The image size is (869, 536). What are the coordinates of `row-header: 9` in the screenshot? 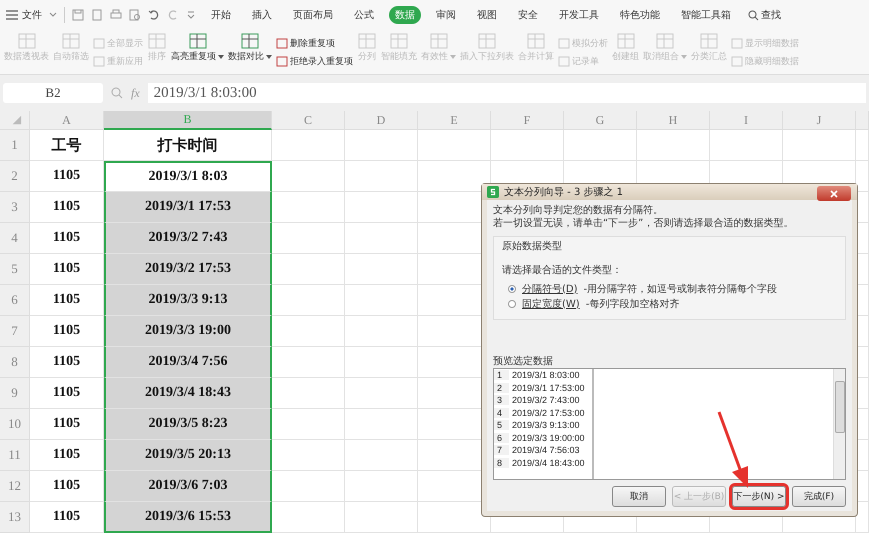 It's located at (15, 393).